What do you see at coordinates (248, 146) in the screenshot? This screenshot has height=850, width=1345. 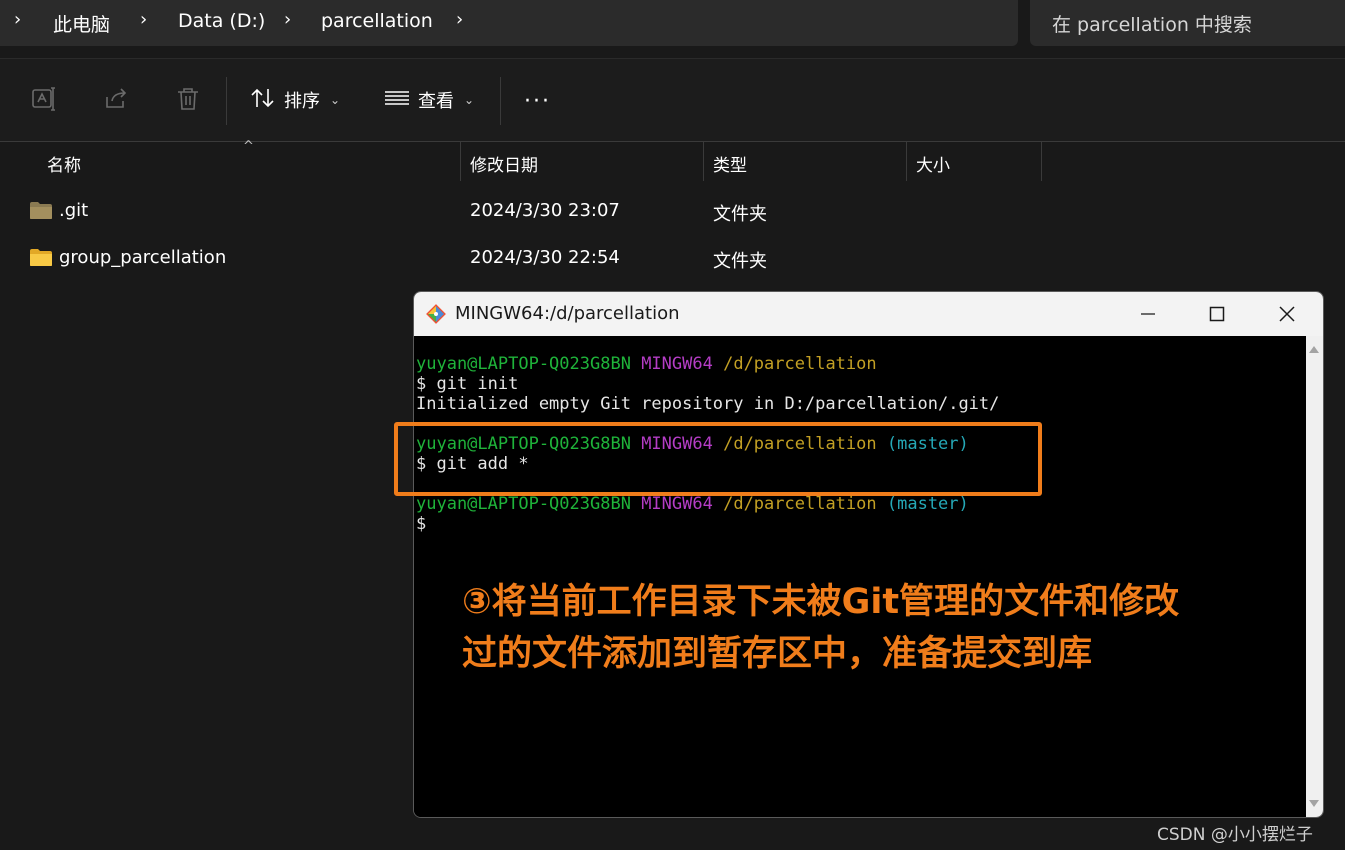 I see `sort-ascending-icon: ^` at bounding box center [248, 146].